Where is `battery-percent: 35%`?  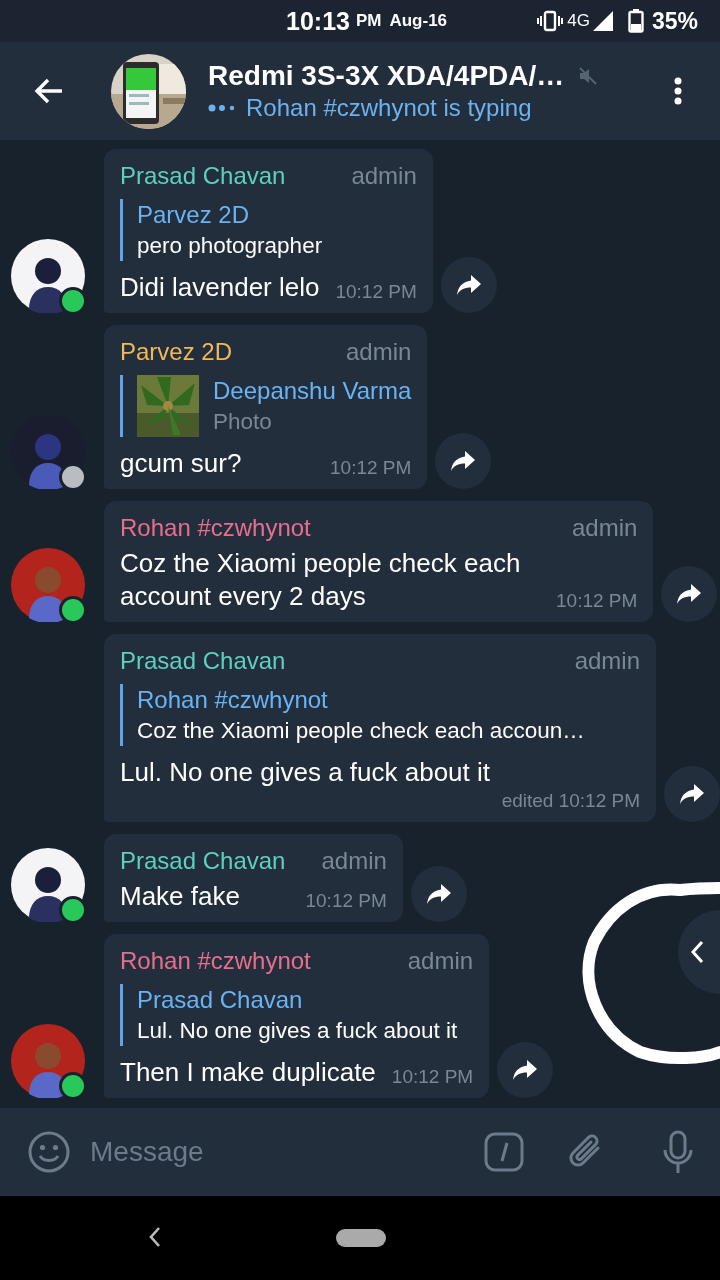
battery-percent: 35% is located at coordinates (674, 21).